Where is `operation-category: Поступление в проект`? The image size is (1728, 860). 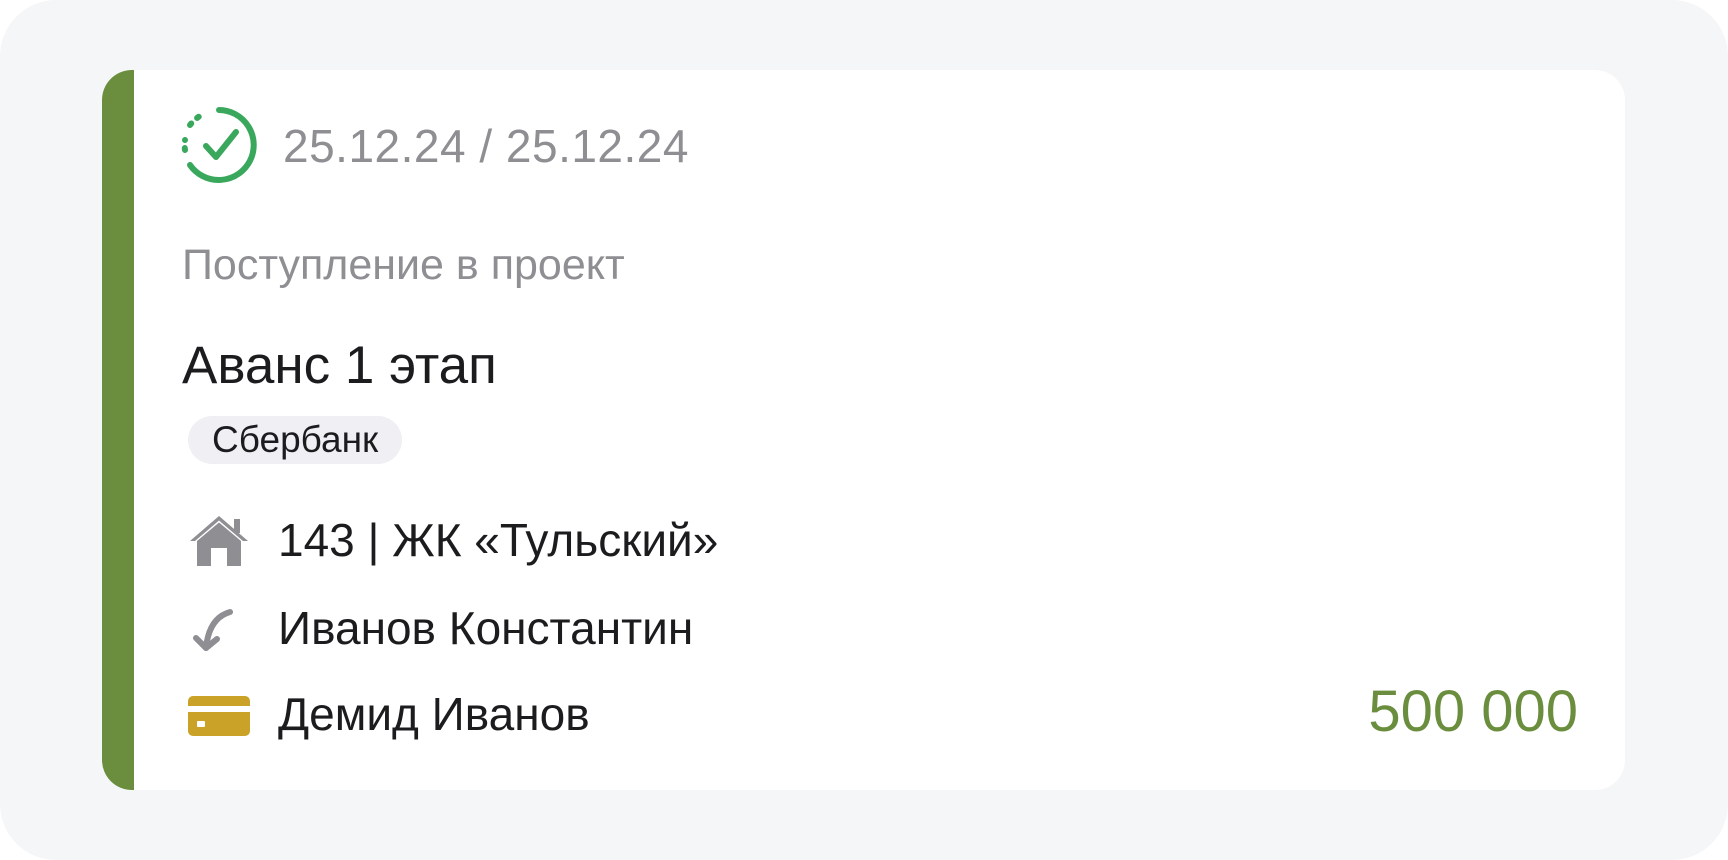
operation-category: Поступление в проект is located at coordinates (403, 265).